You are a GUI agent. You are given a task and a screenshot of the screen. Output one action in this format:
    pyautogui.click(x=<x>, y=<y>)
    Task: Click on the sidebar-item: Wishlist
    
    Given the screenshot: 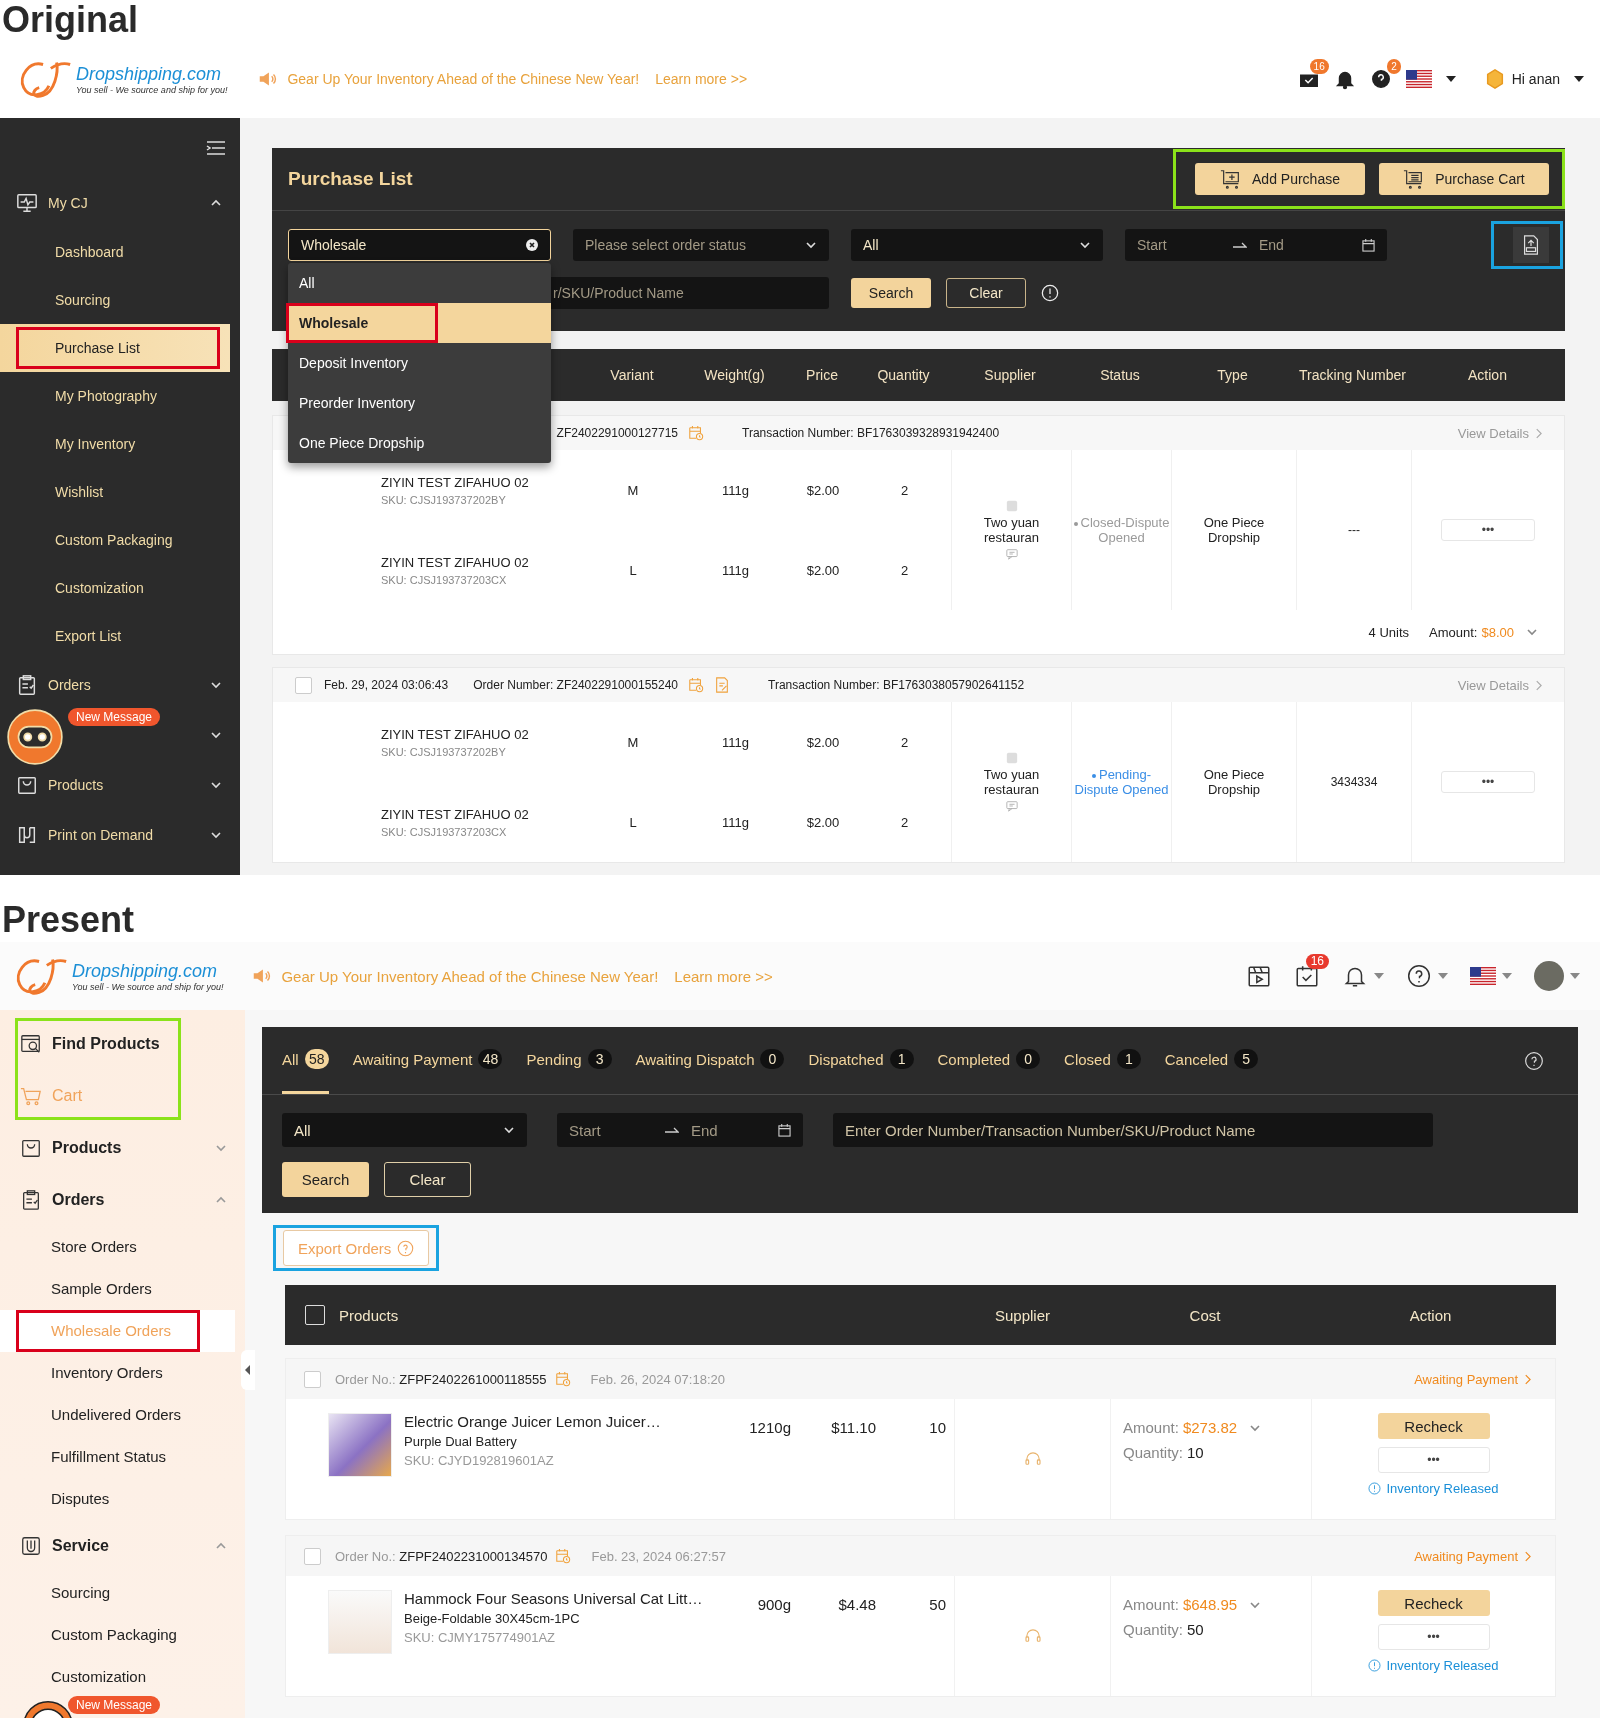 What is the action you would take?
    pyautogui.click(x=115, y=492)
    